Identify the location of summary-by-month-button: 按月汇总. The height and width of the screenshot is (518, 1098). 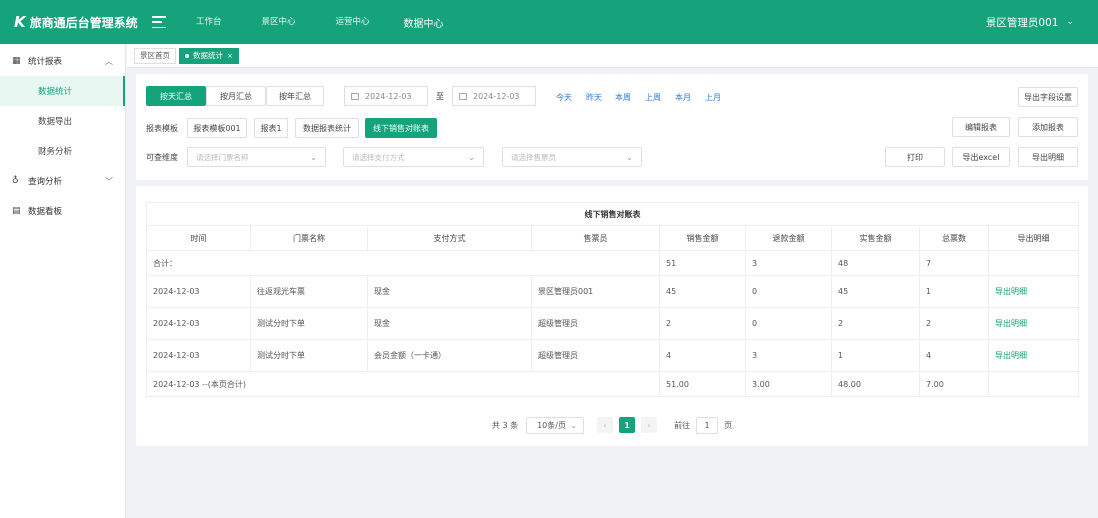
(236, 96).